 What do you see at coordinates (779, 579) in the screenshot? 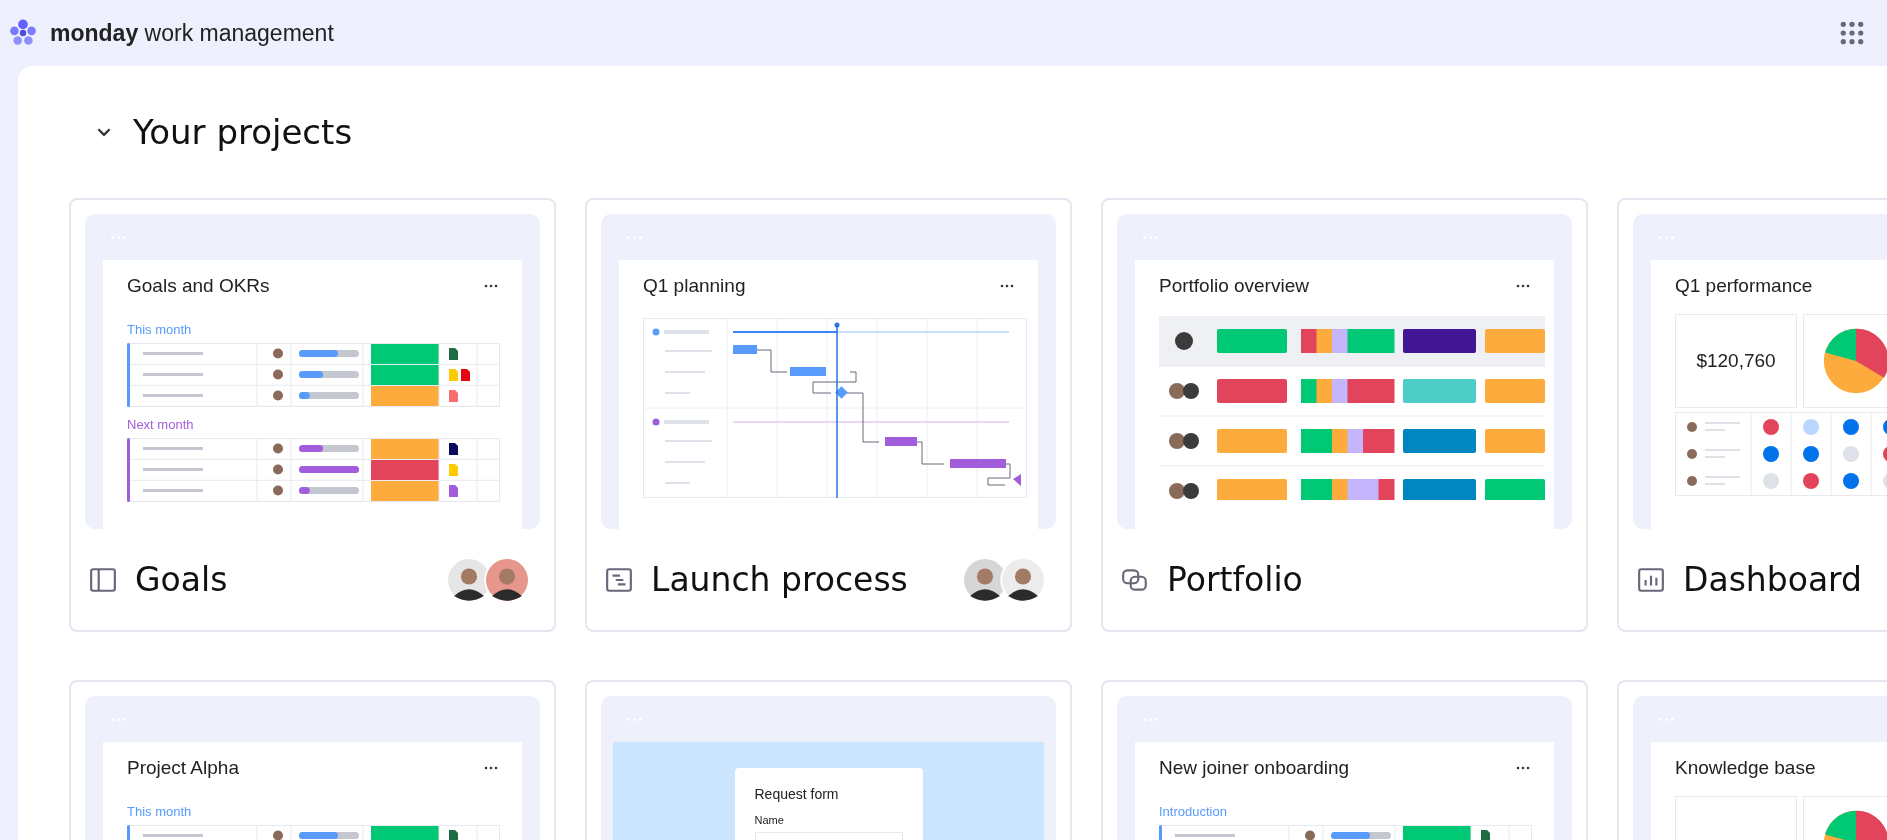
I see `project-title: Launch process` at bounding box center [779, 579].